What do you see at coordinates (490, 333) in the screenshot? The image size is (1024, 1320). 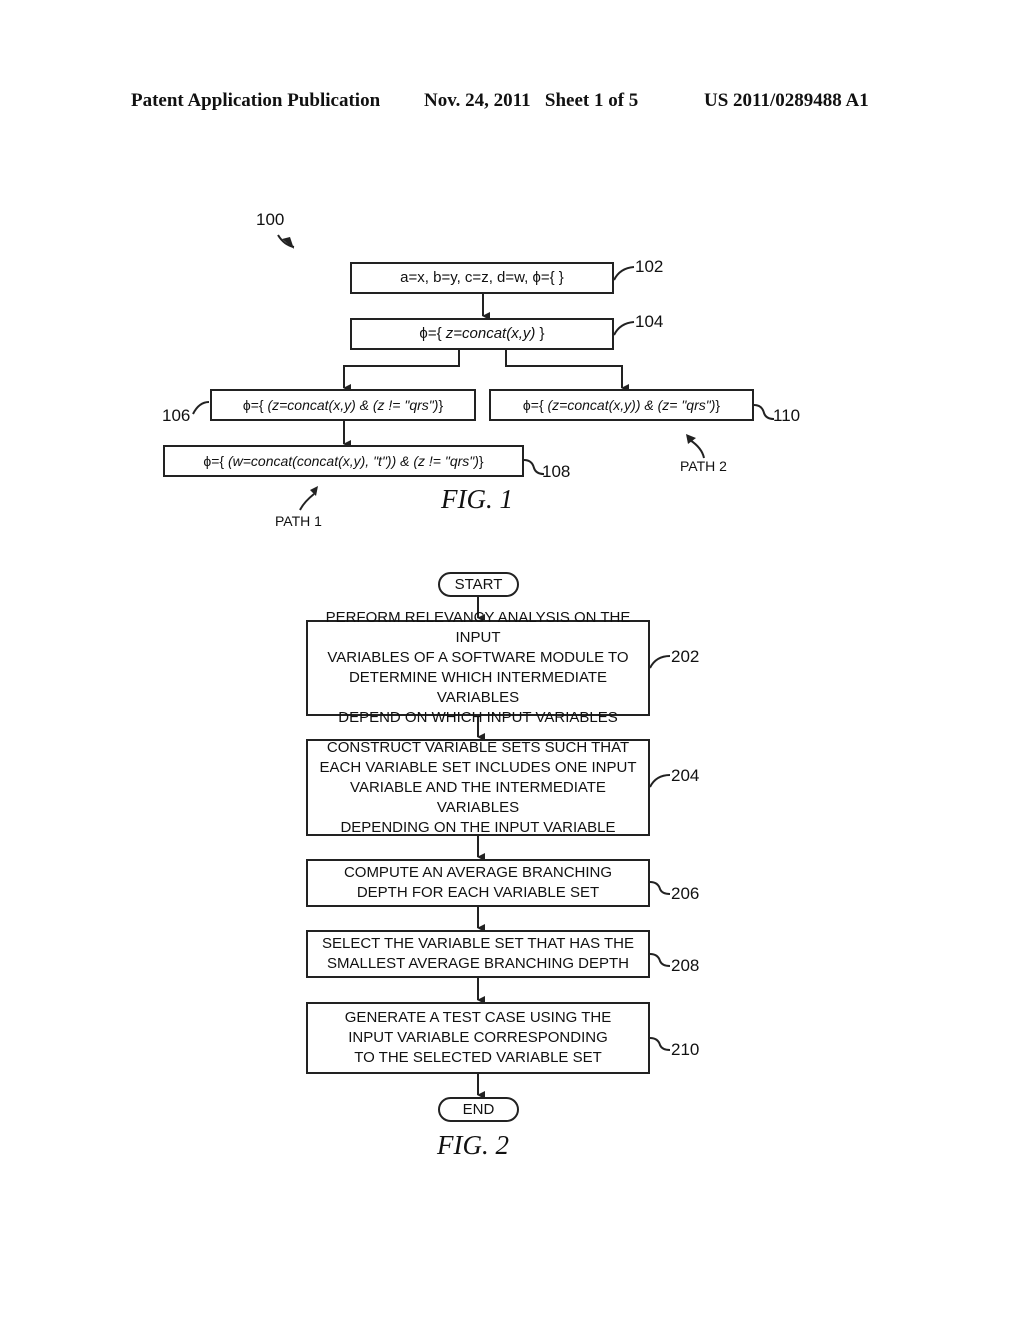 I see `box-104-expr: z=concat(x,y)` at bounding box center [490, 333].